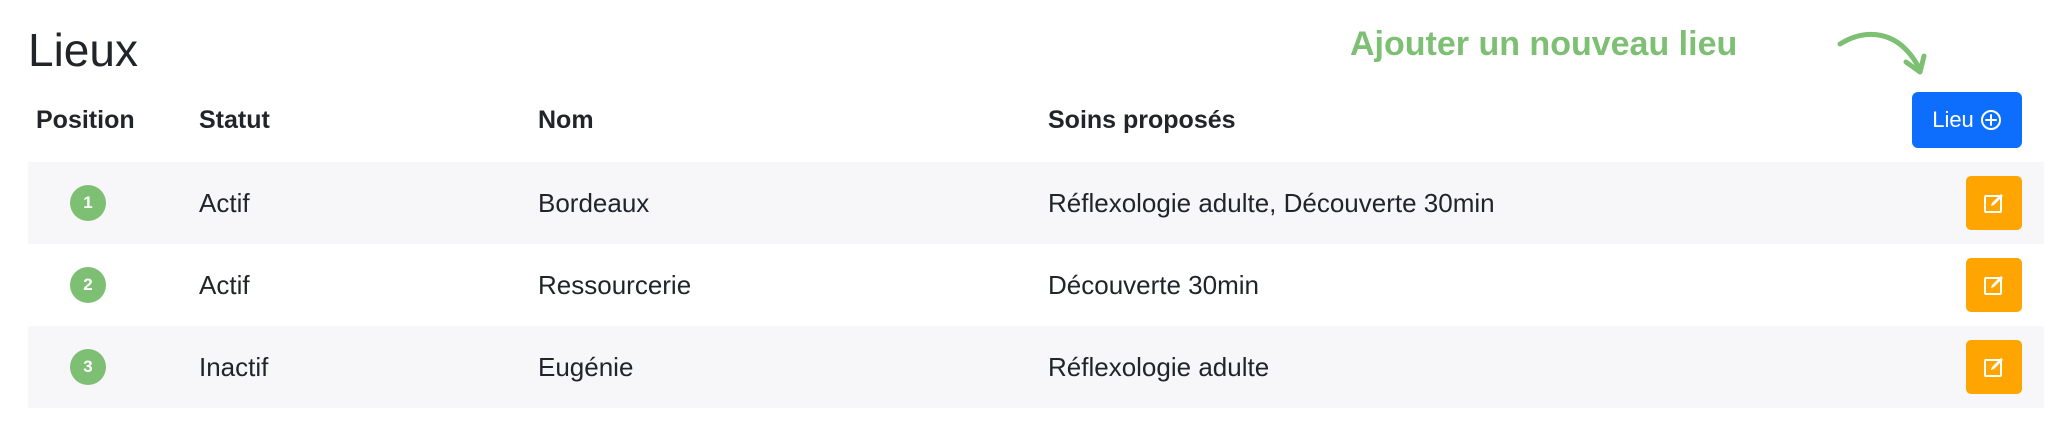 This screenshot has width=2048, height=427. Describe the element at coordinates (88, 203) in the screenshot. I see `position-badge: 1` at that location.